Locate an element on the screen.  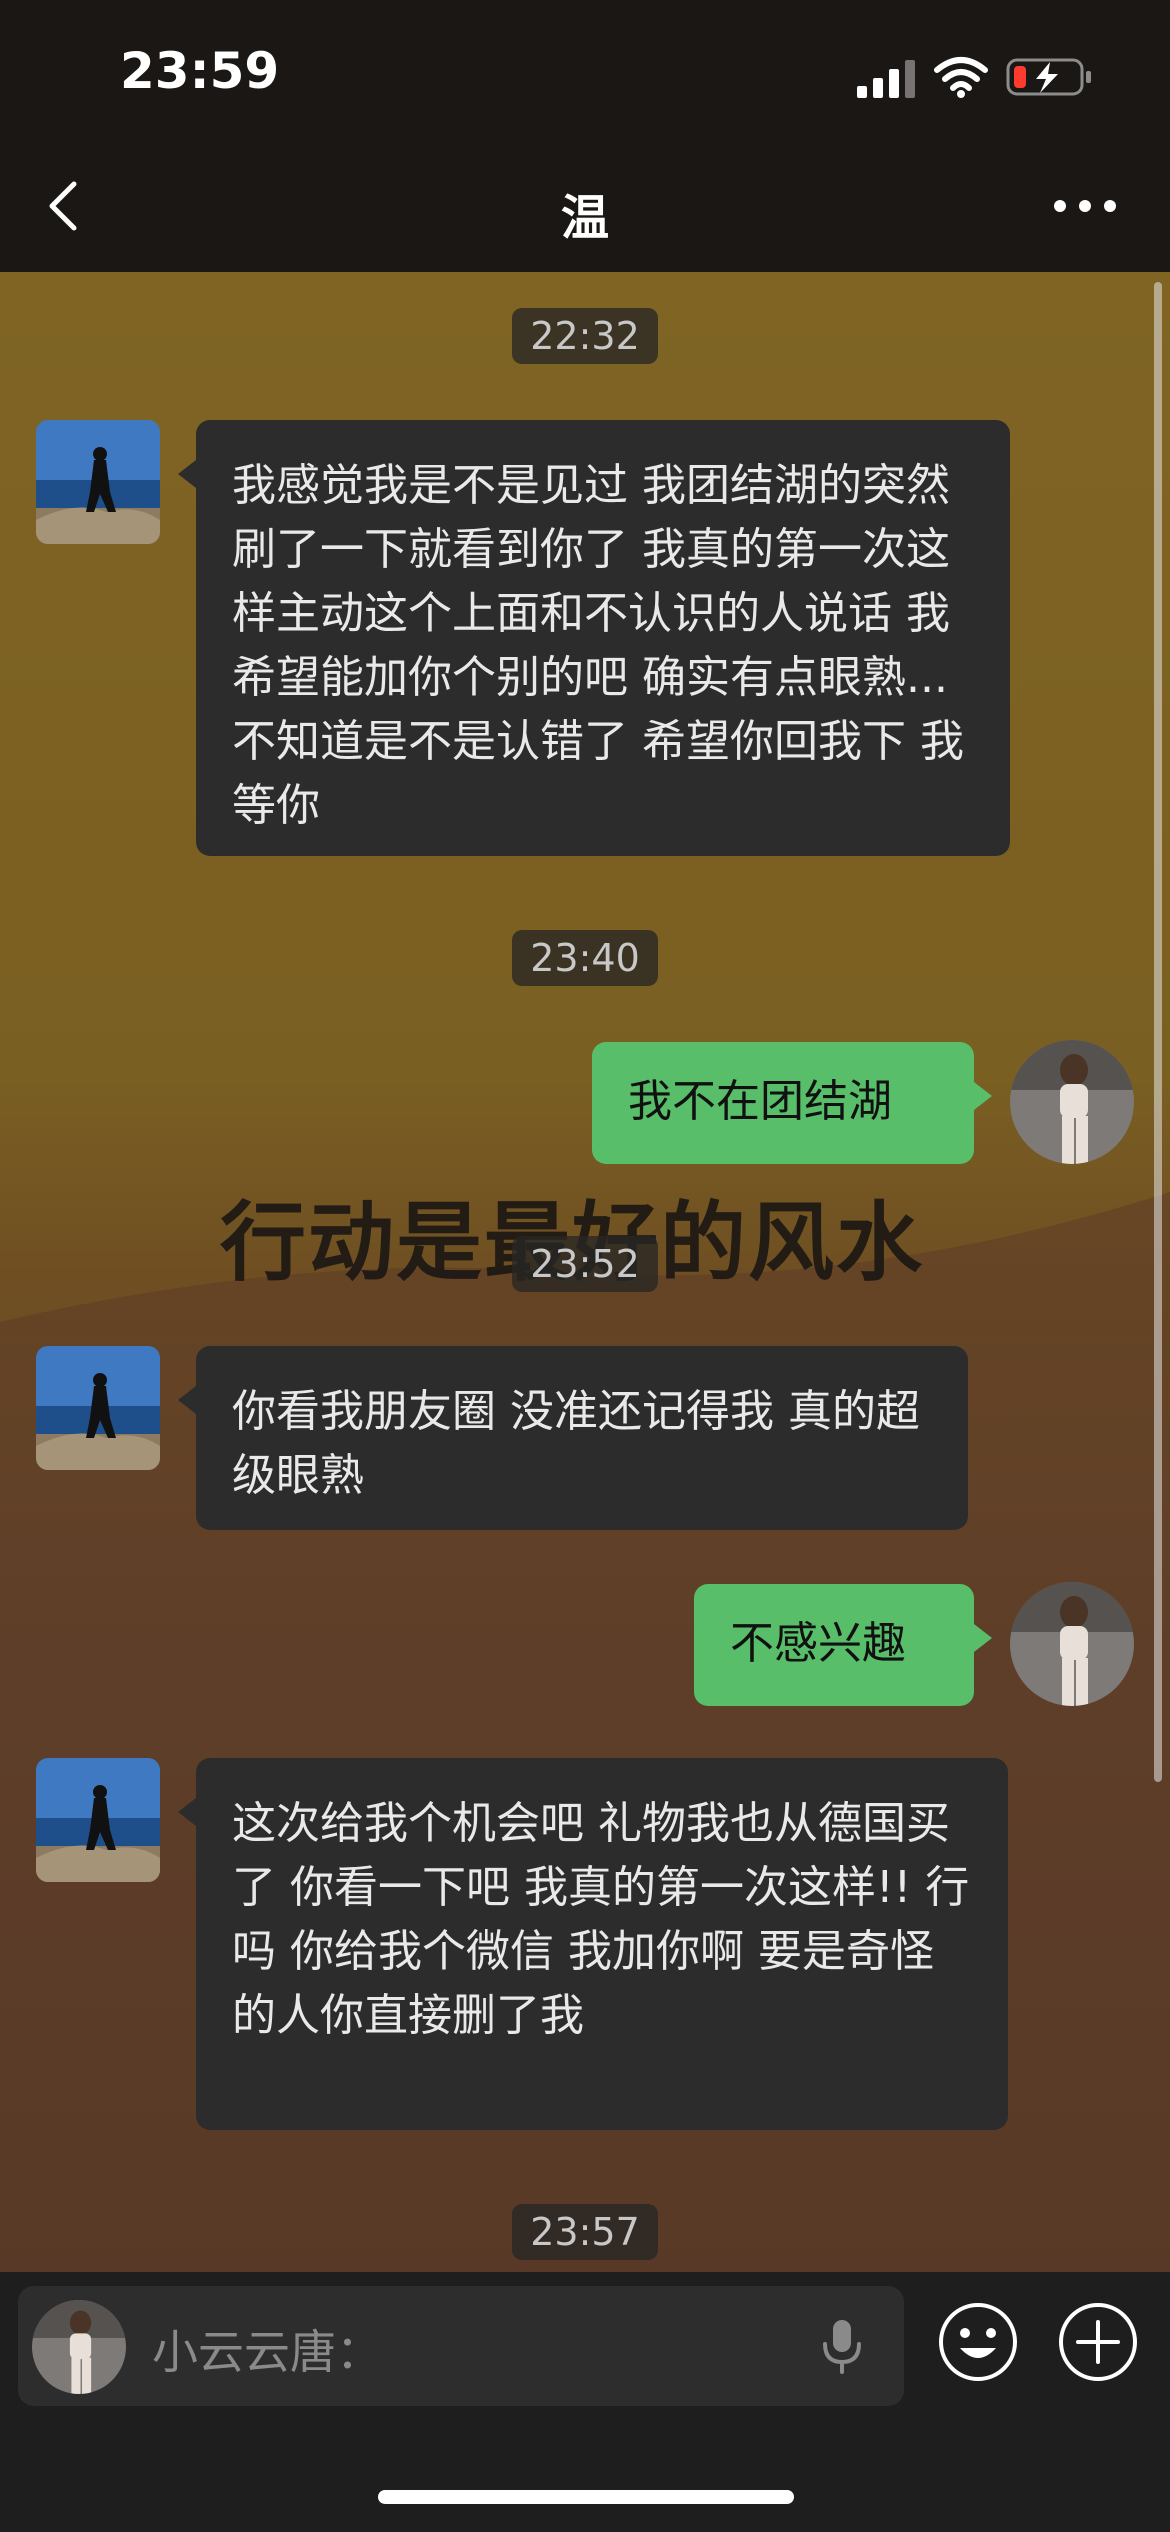
message-input-field: 小云云唐： is located at coordinates (461, 2346).